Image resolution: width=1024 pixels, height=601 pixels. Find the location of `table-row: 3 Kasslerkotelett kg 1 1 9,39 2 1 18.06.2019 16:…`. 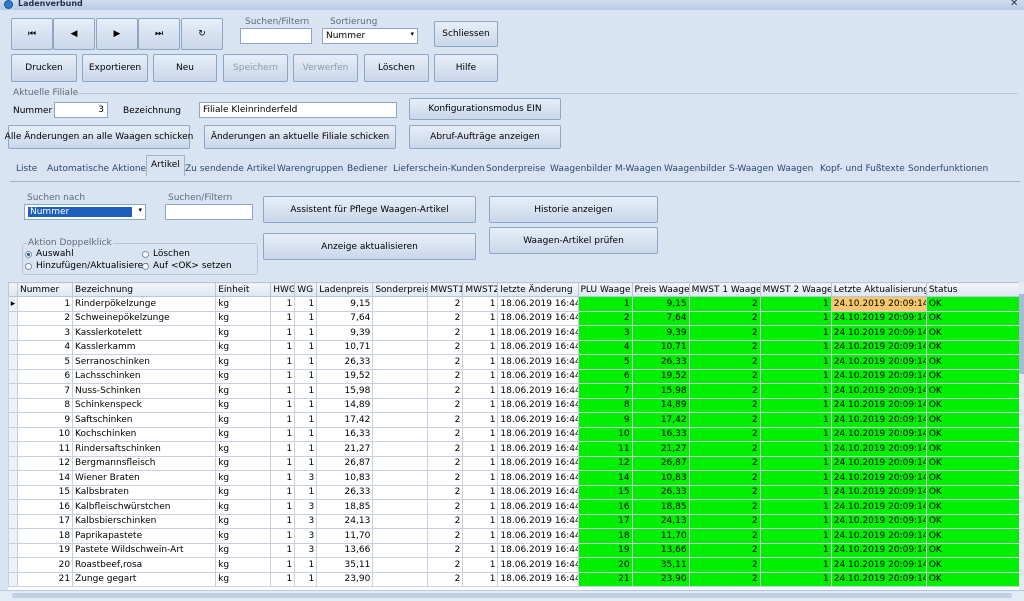

table-row: 3 Kasslerkotelett kg 1 1 9,39 2 1 18.06.2019 16:… is located at coordinates (514, 333).